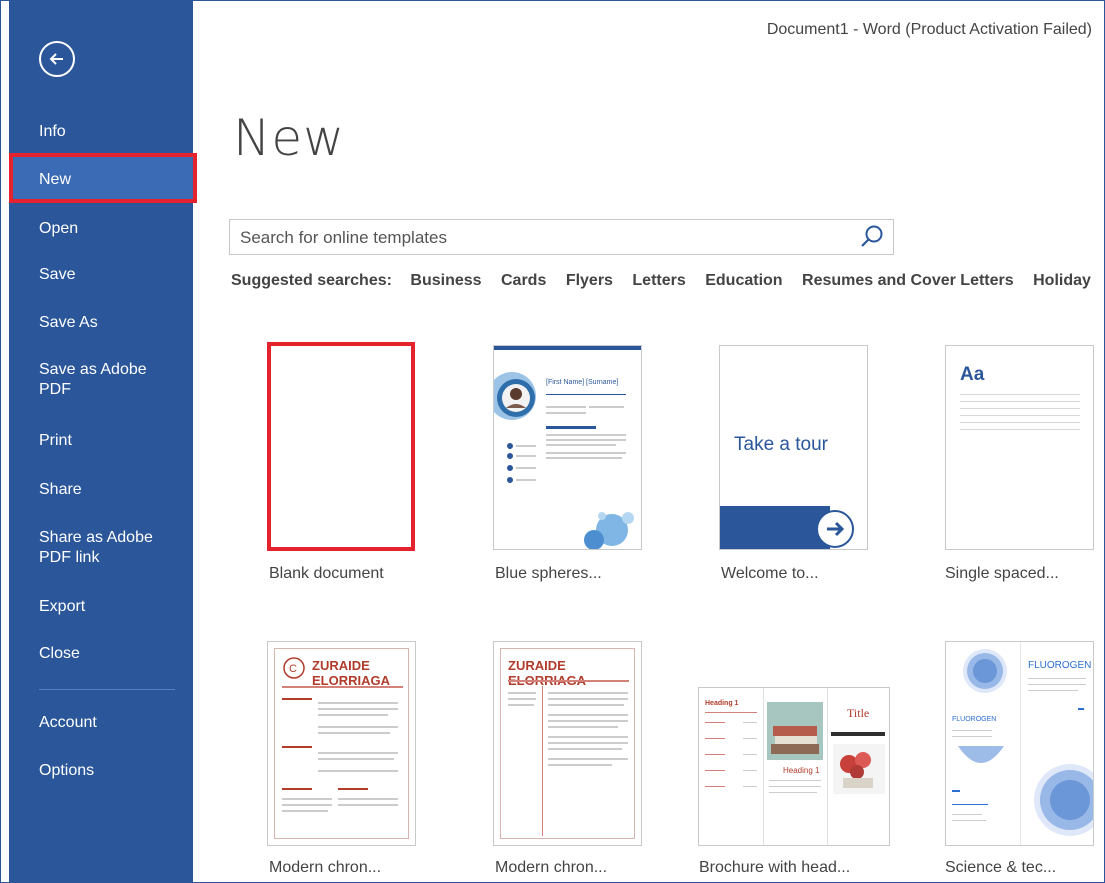 This screenshot has height=883, width=1105. What do you see at coordinates (972, 374) in the screenshot?
I see `aa-text: Aa` at bounding box center [972, 374].